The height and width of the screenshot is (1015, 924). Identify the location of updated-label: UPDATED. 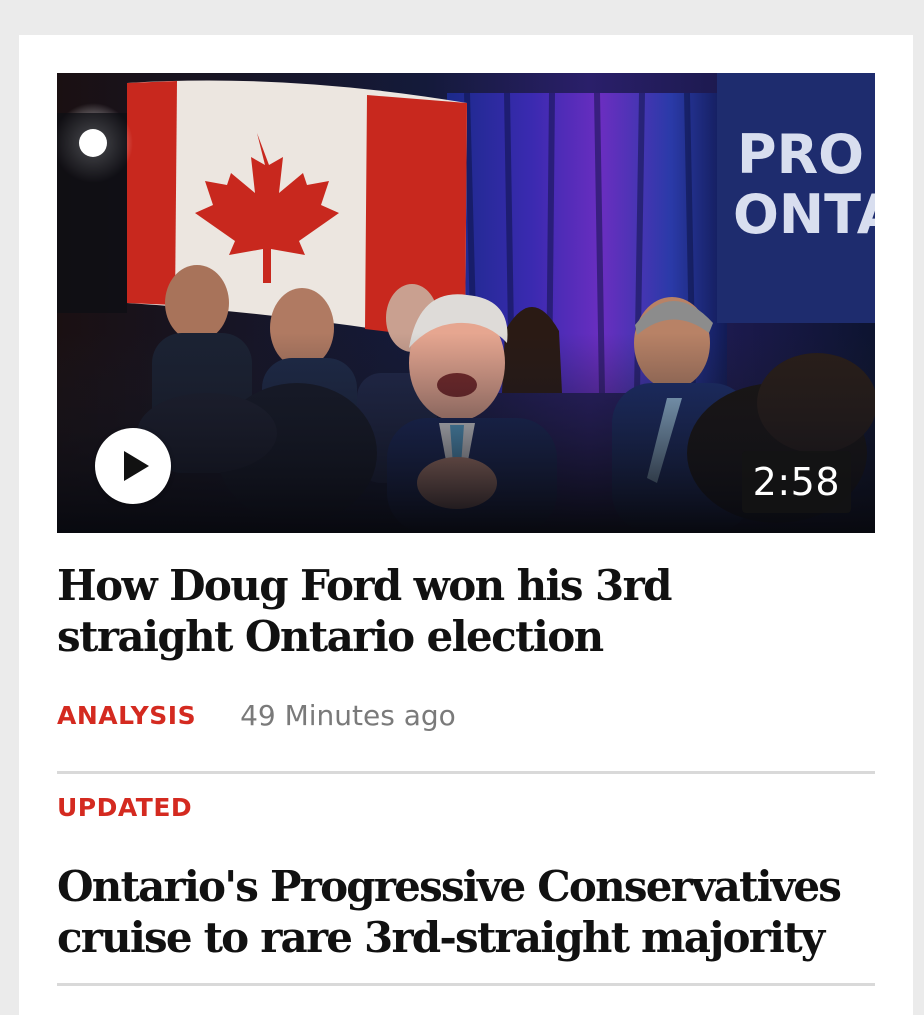
(125, 807).